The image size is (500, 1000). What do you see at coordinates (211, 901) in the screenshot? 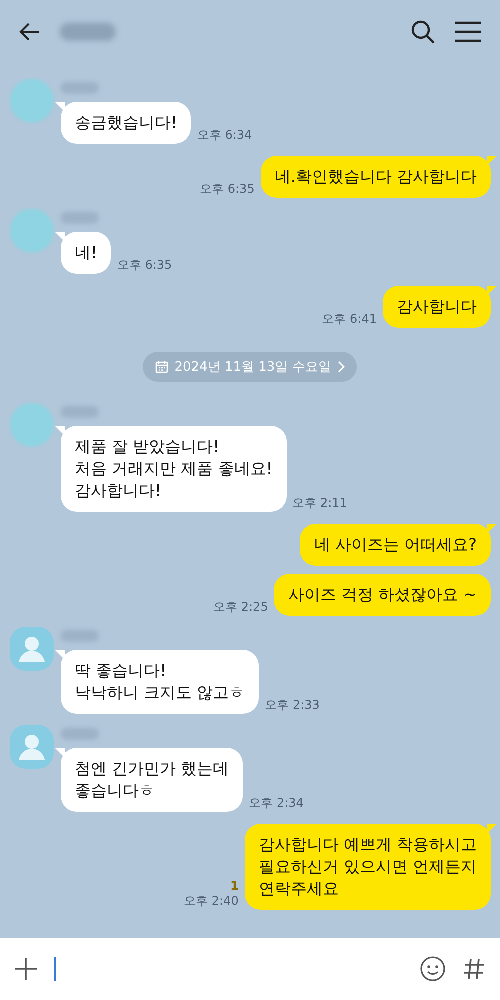
I see `message-time: 오후 2:40` at bounding box center [211, 901].